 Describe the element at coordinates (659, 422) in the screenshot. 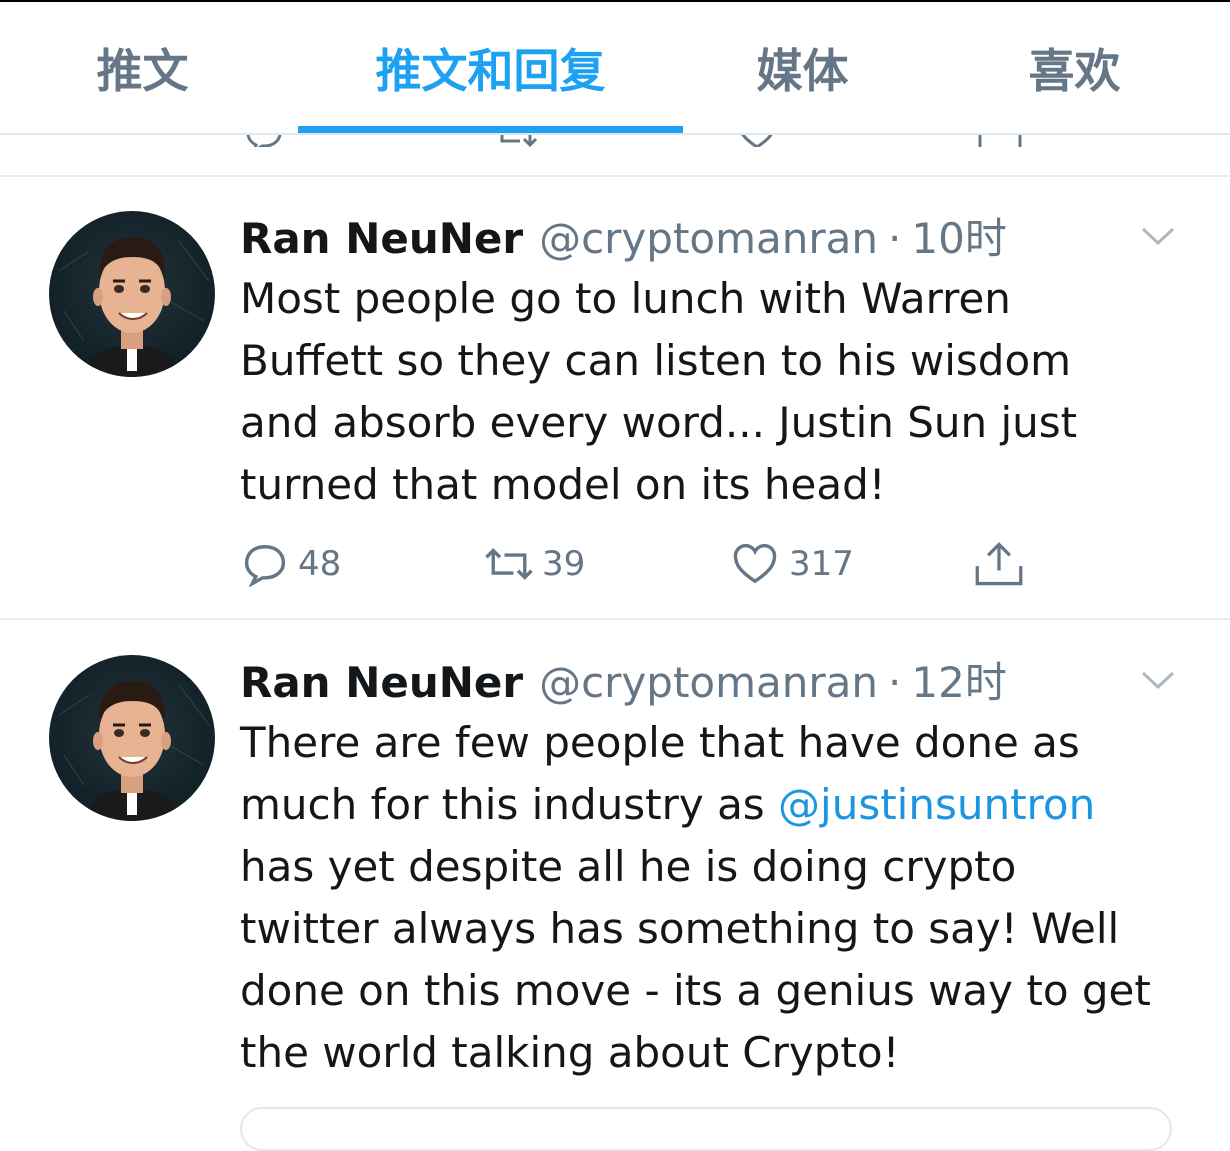

I see `tweet-text-line: and absorb every word... Justin Sun just` at that location.